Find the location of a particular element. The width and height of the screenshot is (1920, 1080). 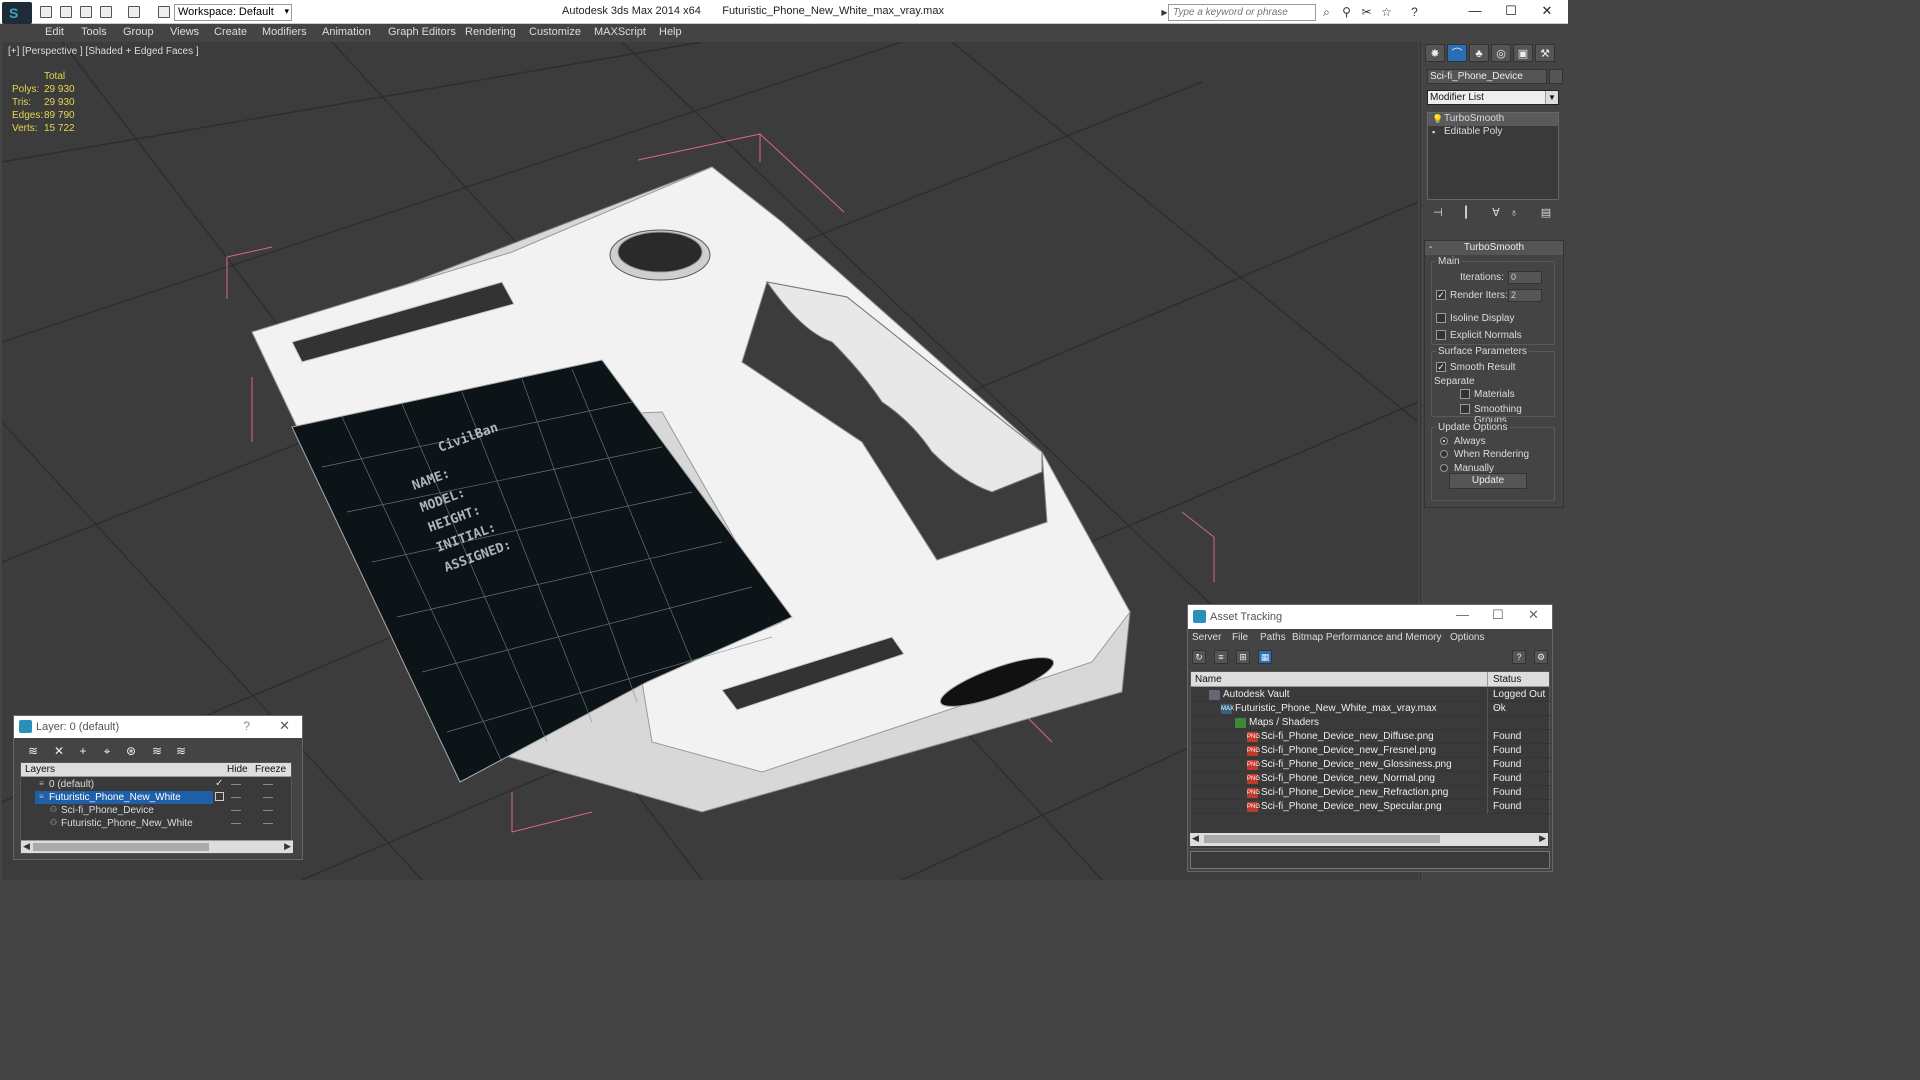

column-freeze: Freeze is located at coordinates (270, 769).